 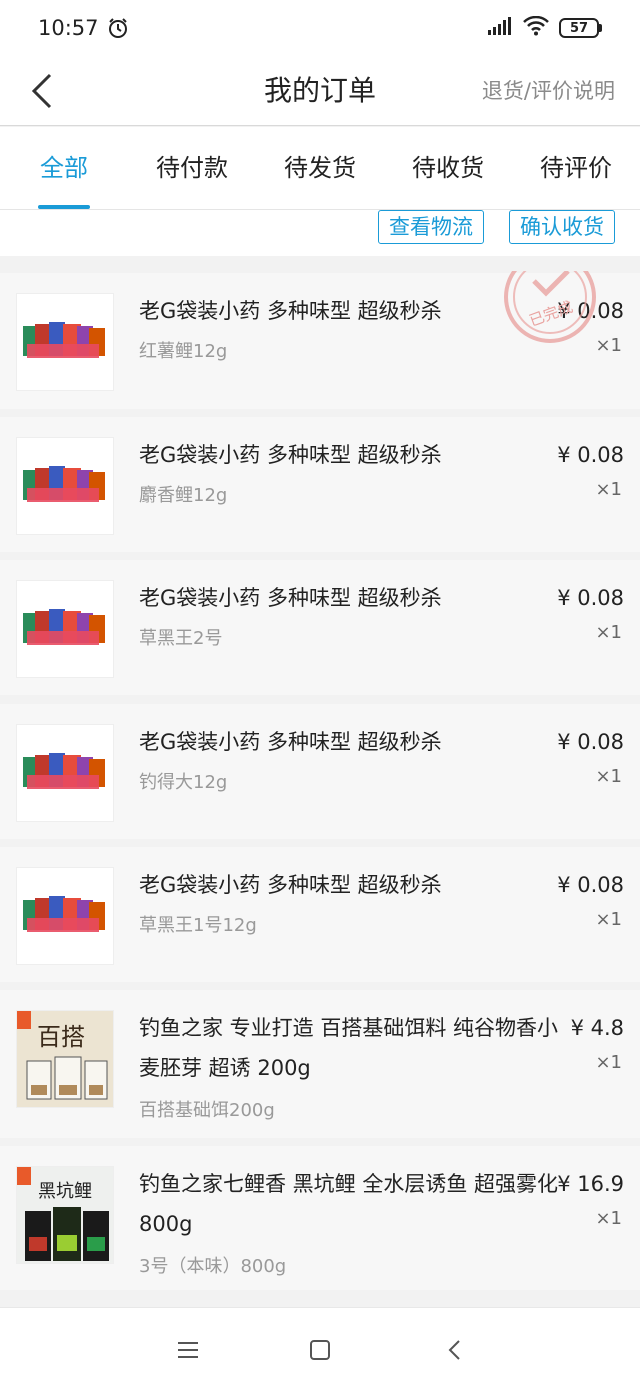 I want to click on menu-icon, so click(x=188, y=1350).